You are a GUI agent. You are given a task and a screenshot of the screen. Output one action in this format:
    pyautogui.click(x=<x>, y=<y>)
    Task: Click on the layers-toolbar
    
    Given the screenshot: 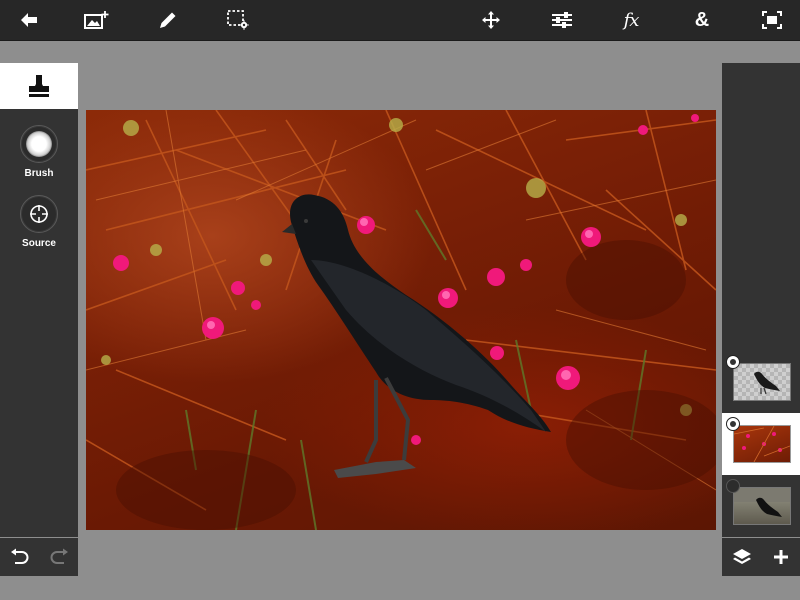 What is the action you would take?
    pyautogui.click(x=761, y=557)
    